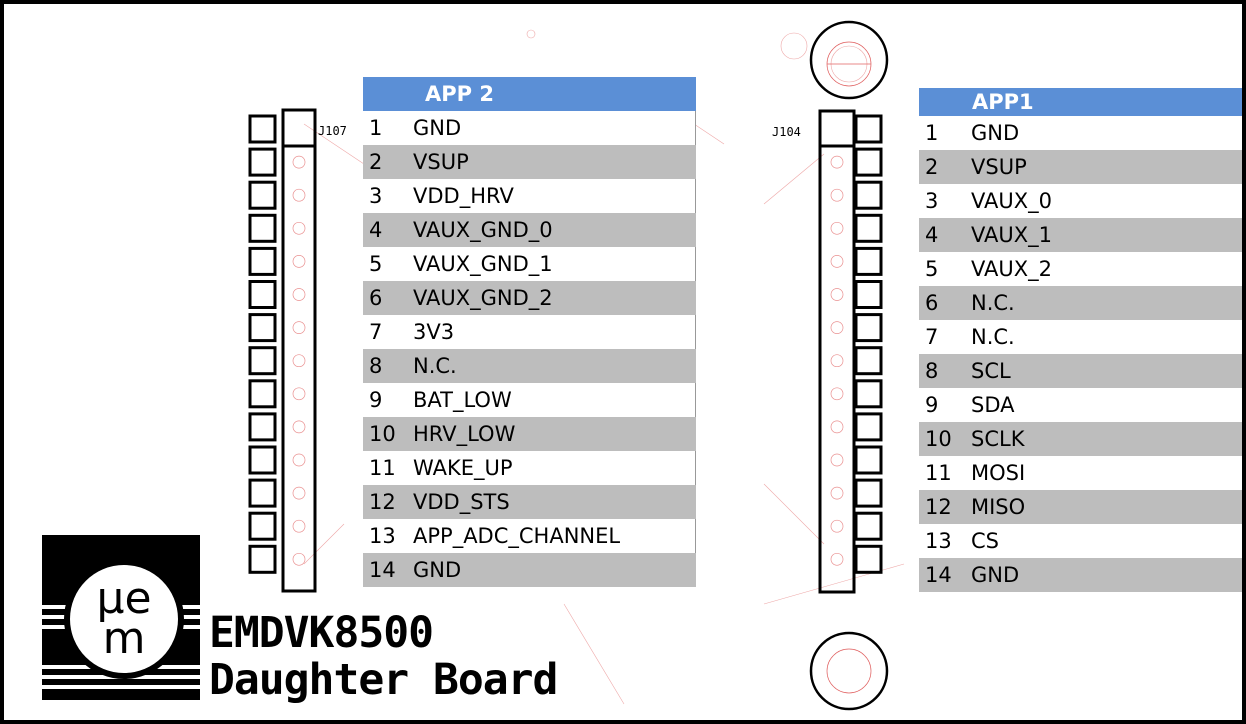 The width and height of the screenshot is (1246, 724). What do you see at coordinates (332, 131) in the screenshot?
I see `j107-label: J107` at bounding box center [332, 131].